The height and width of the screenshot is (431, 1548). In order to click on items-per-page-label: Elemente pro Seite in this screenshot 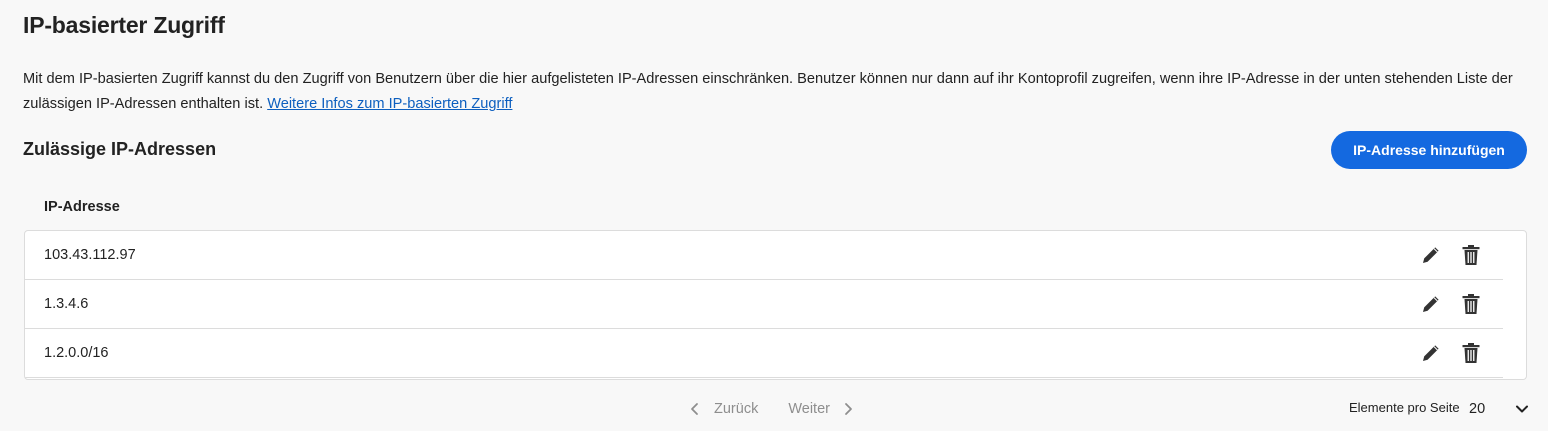, I will do `click(1404, 407)`.